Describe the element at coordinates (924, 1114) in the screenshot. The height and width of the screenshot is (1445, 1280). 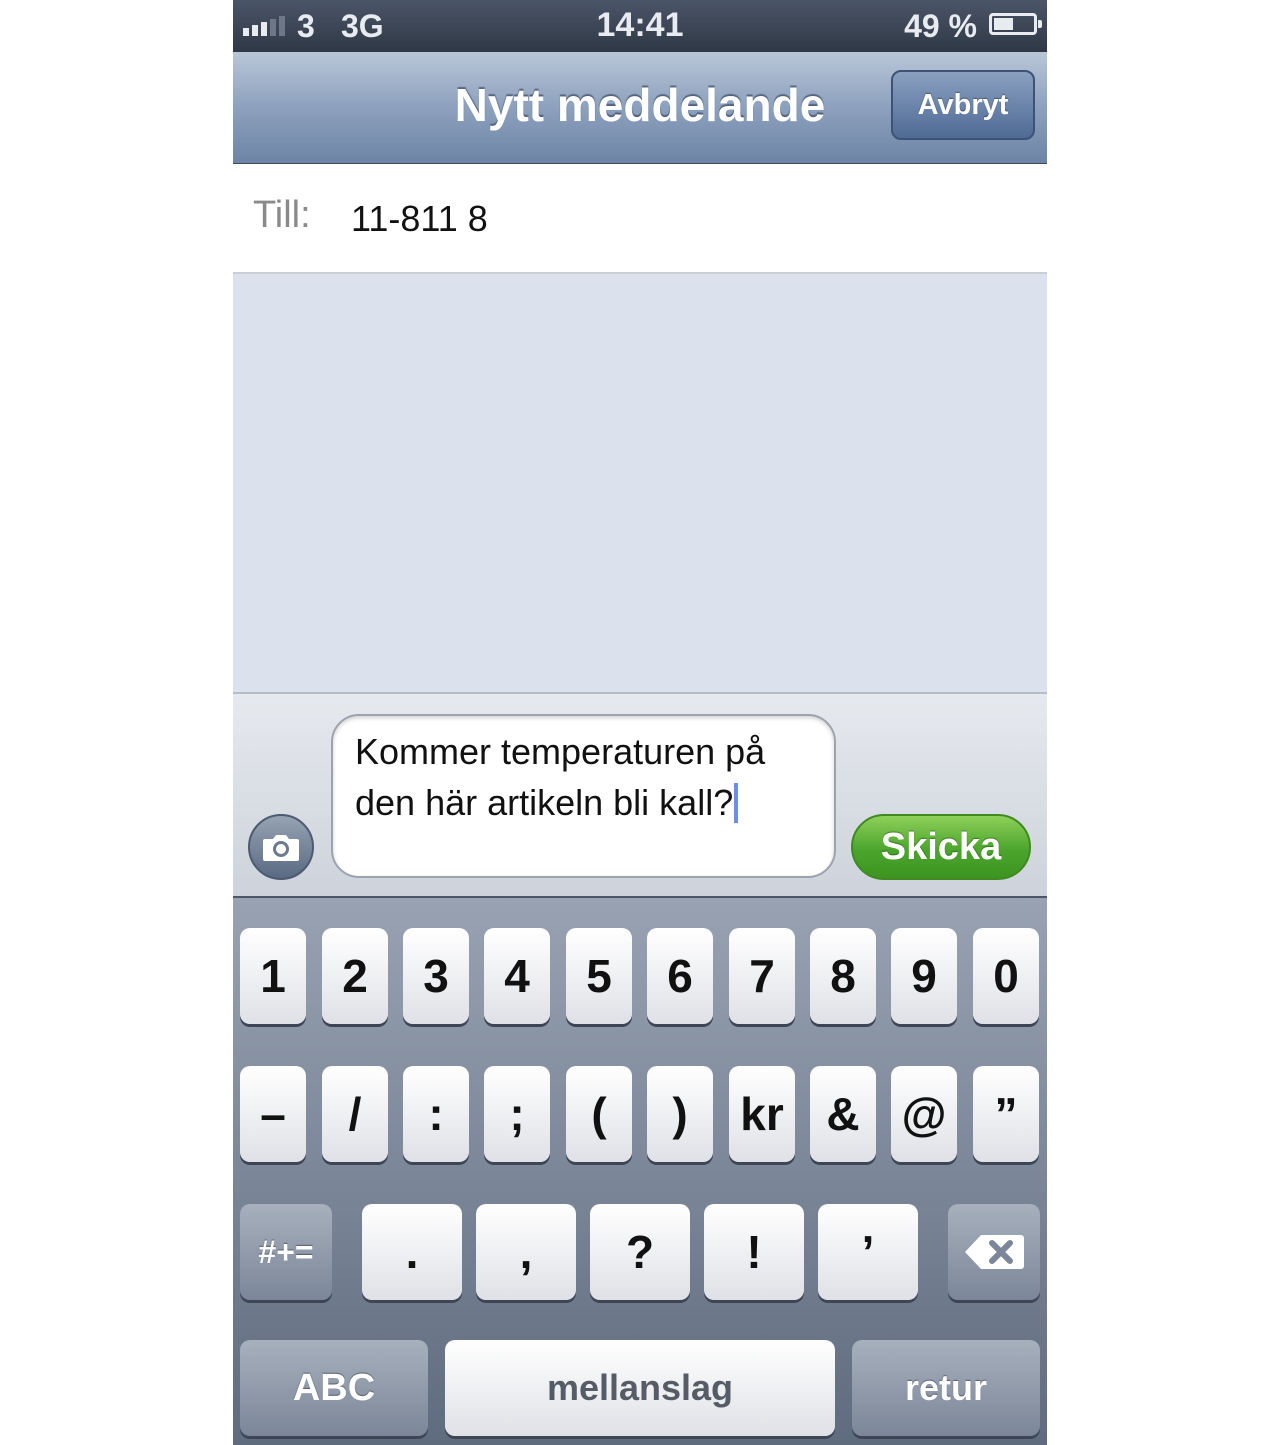
I see `key-at: @` at that location.